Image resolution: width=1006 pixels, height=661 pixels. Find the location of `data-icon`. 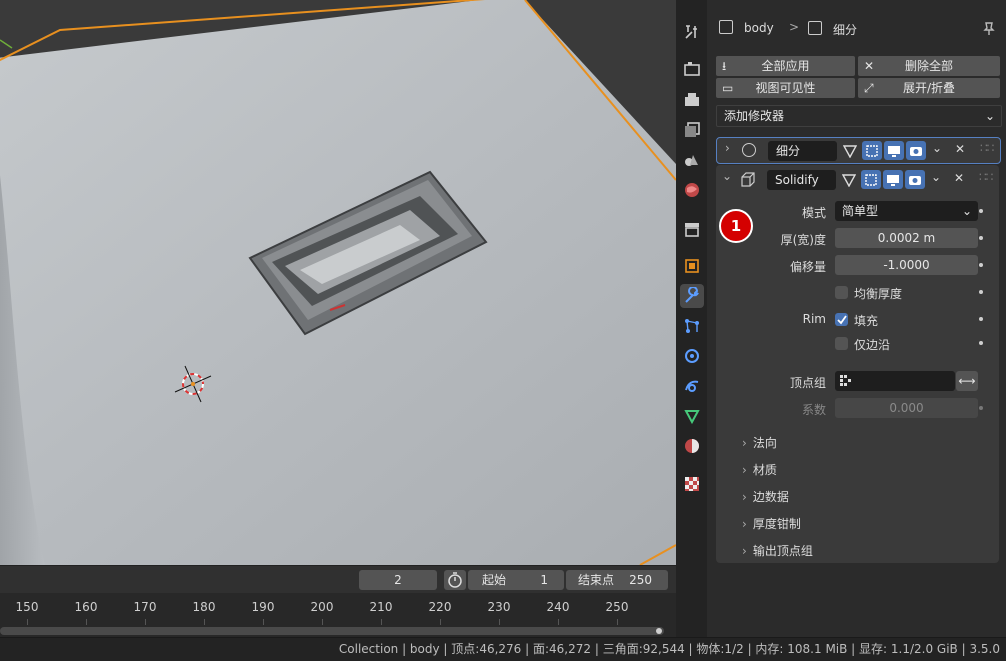

data-icon is located at coordinates (692, 416).